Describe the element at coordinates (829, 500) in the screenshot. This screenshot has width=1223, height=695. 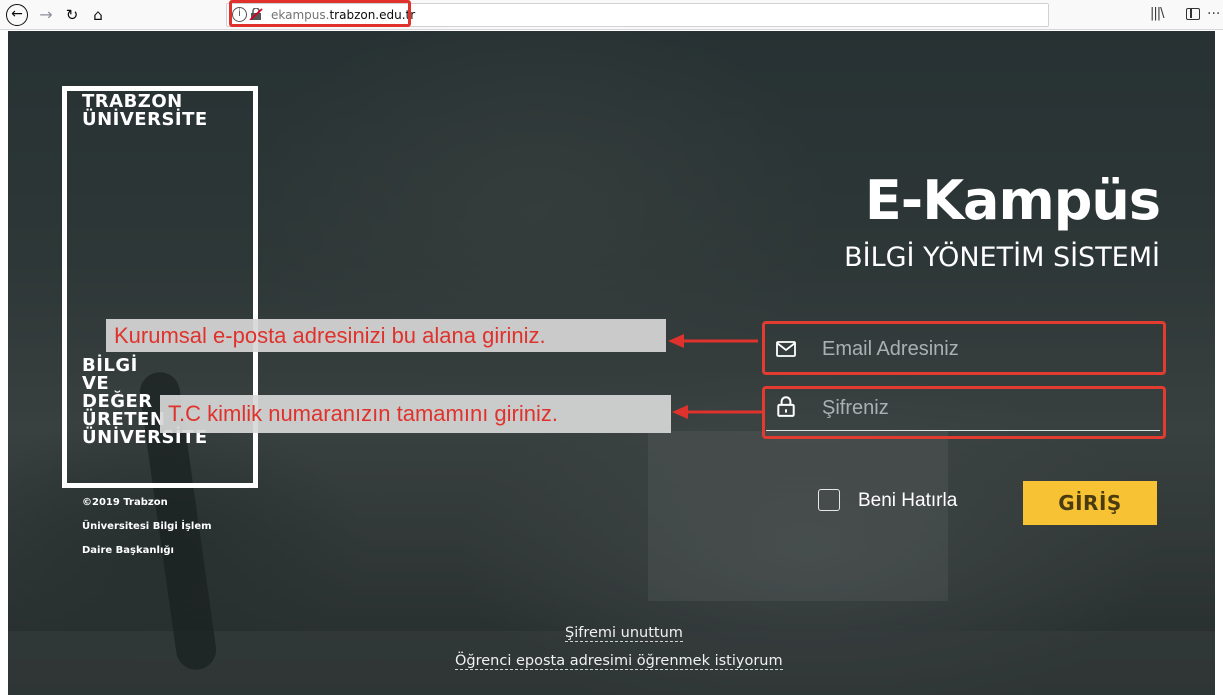
I see `remember-checkbox` at that location.